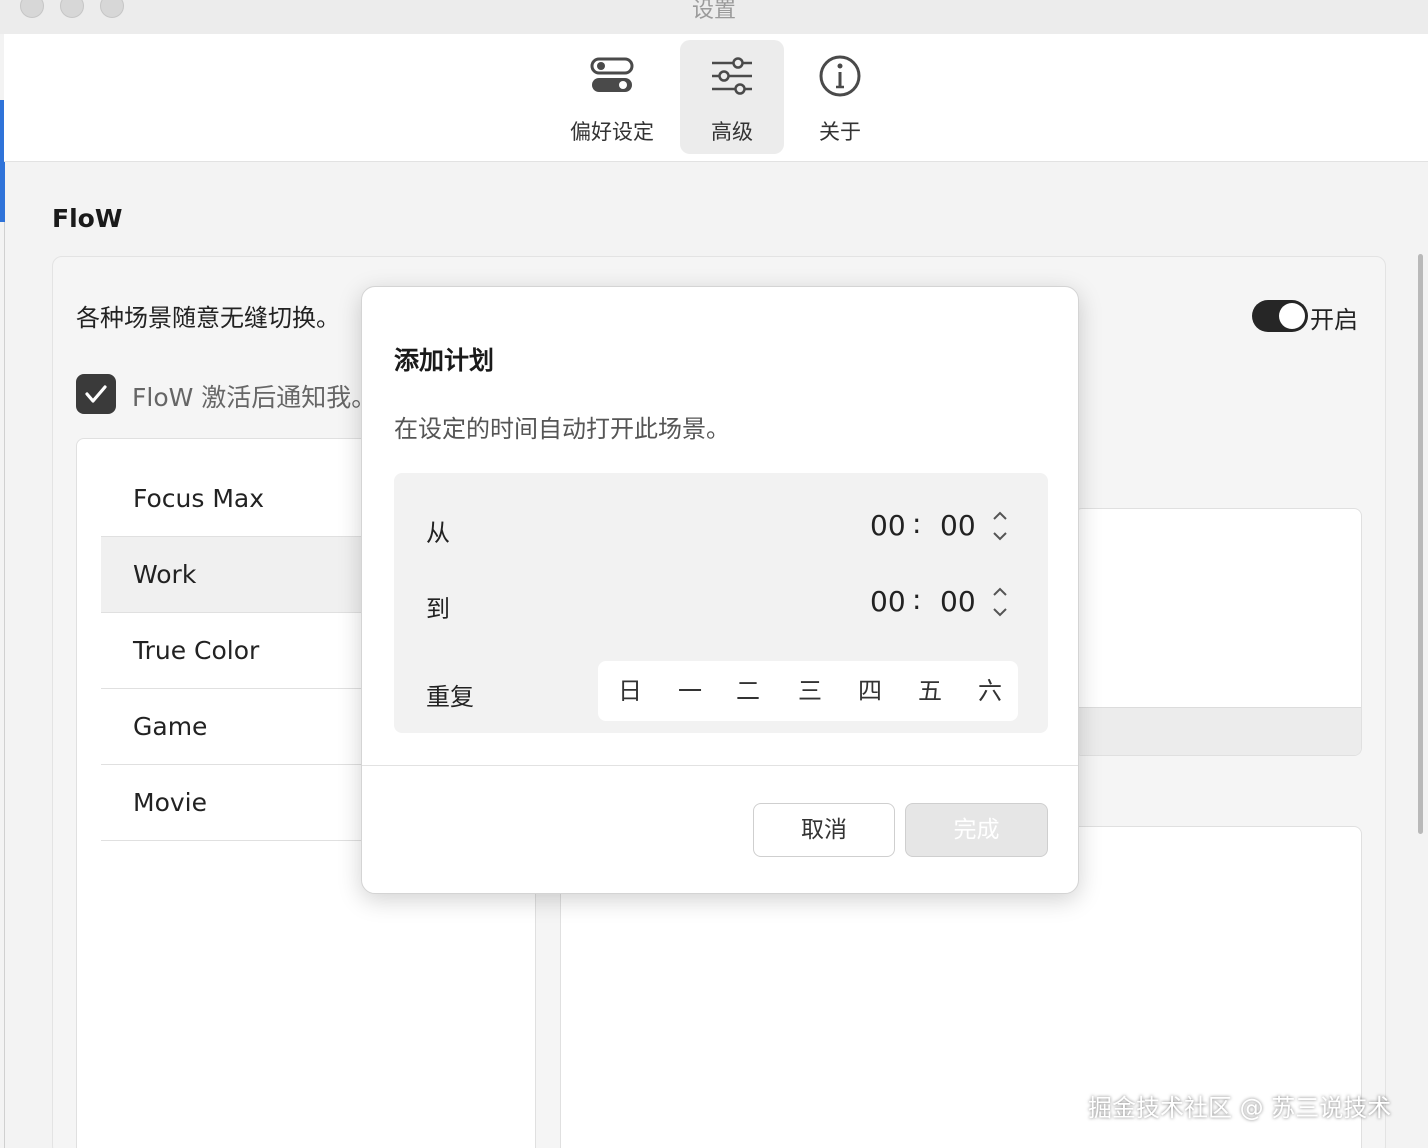 This screenshot has width=1428, height=1148. What do you see at coordinates (1420, 544) in the screenshot?
I see `scrollbar` at bounding box center [1420, 544].